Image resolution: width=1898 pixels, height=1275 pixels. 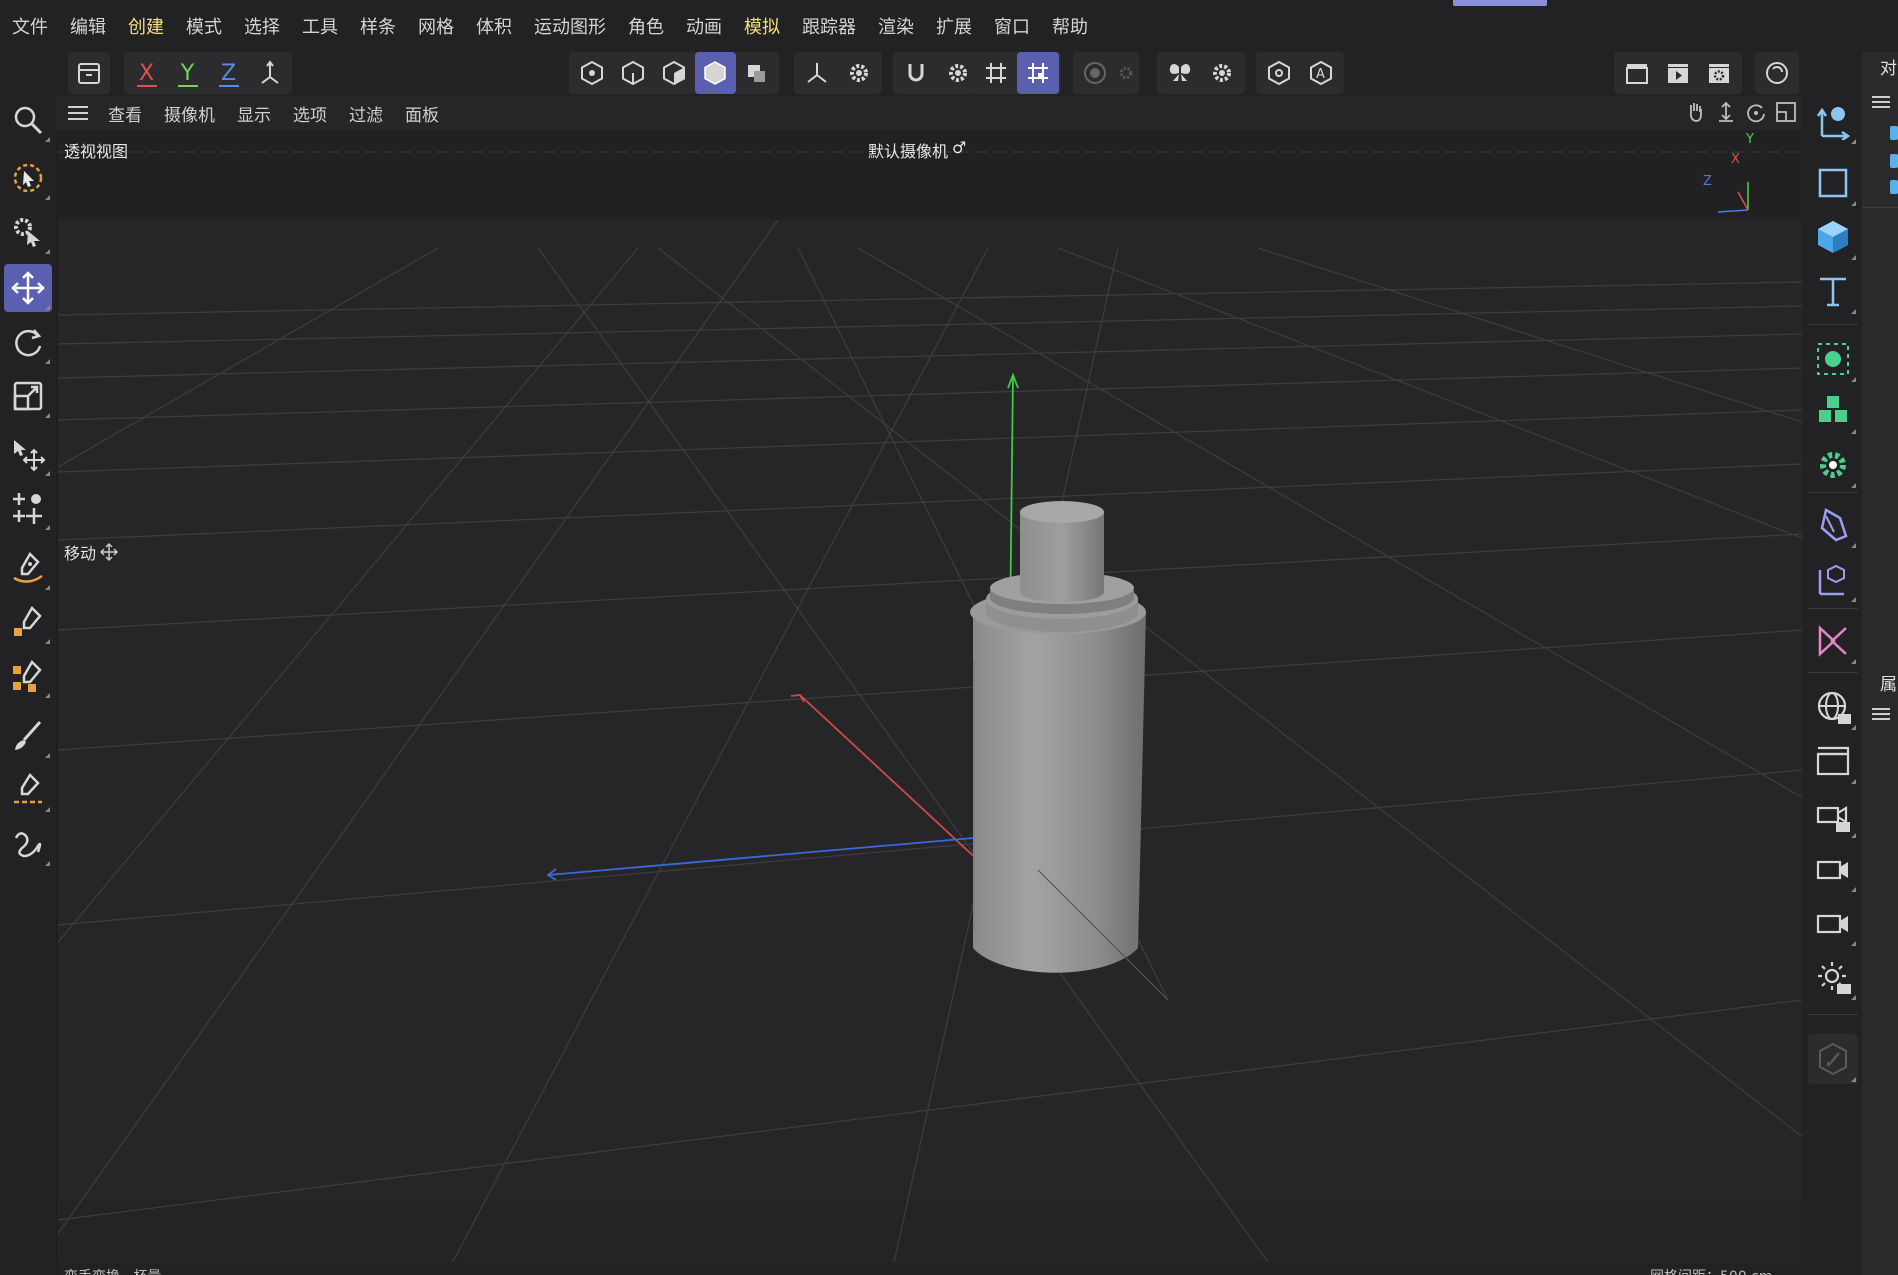 What do you see at coordinates (269, 73) in the screenshot?
I see `coordinate-system-button` at bounding box center [269, 73].